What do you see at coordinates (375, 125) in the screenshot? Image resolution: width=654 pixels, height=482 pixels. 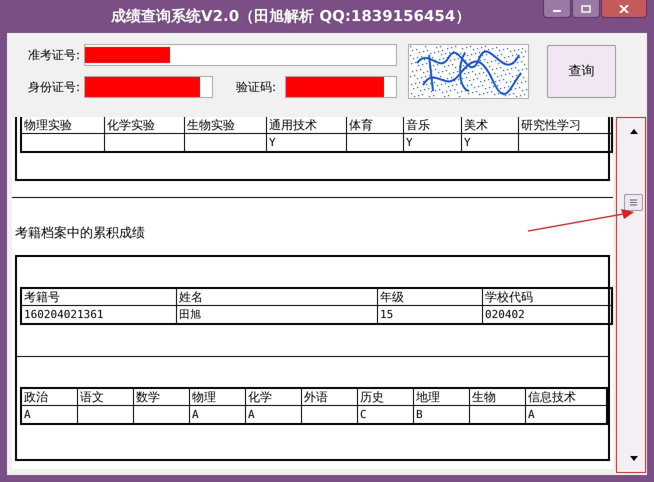 I see `column-header: 体育` at bounding box center [375, 125].